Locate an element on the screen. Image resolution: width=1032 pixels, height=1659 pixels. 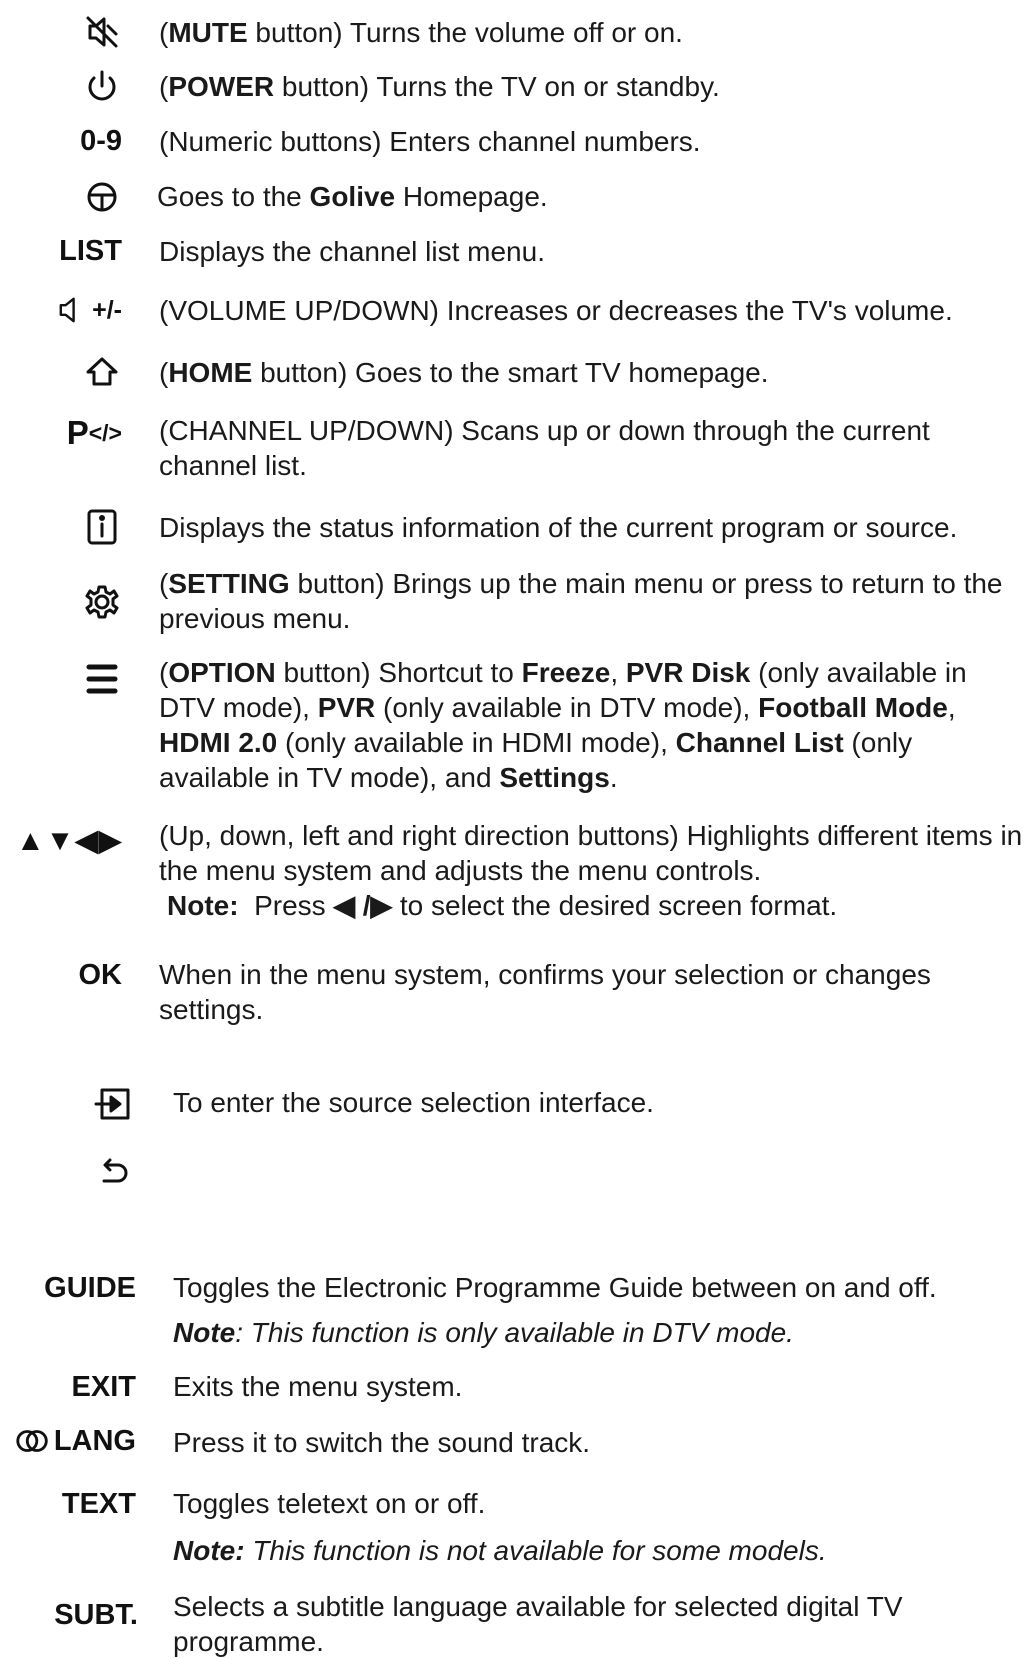
remote-key: ▲▼◀▶ is located at coordinates (68, 840).